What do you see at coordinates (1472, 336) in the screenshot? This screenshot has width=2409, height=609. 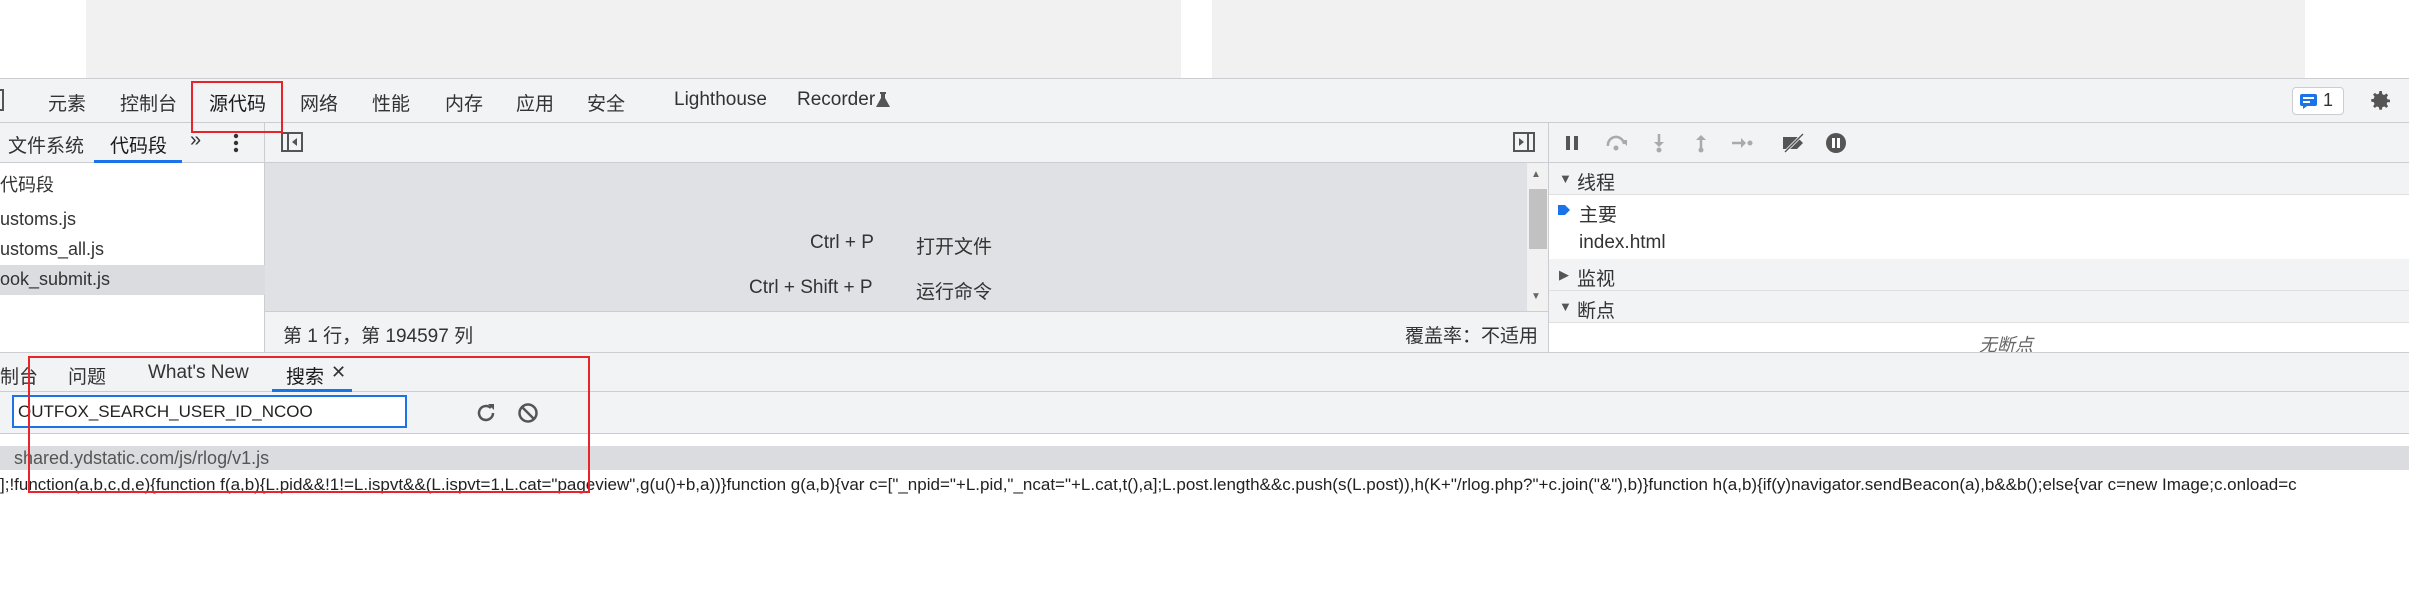 I see `coverage-status: 覆盖率：不适用` at bounding box center [1472, 336].